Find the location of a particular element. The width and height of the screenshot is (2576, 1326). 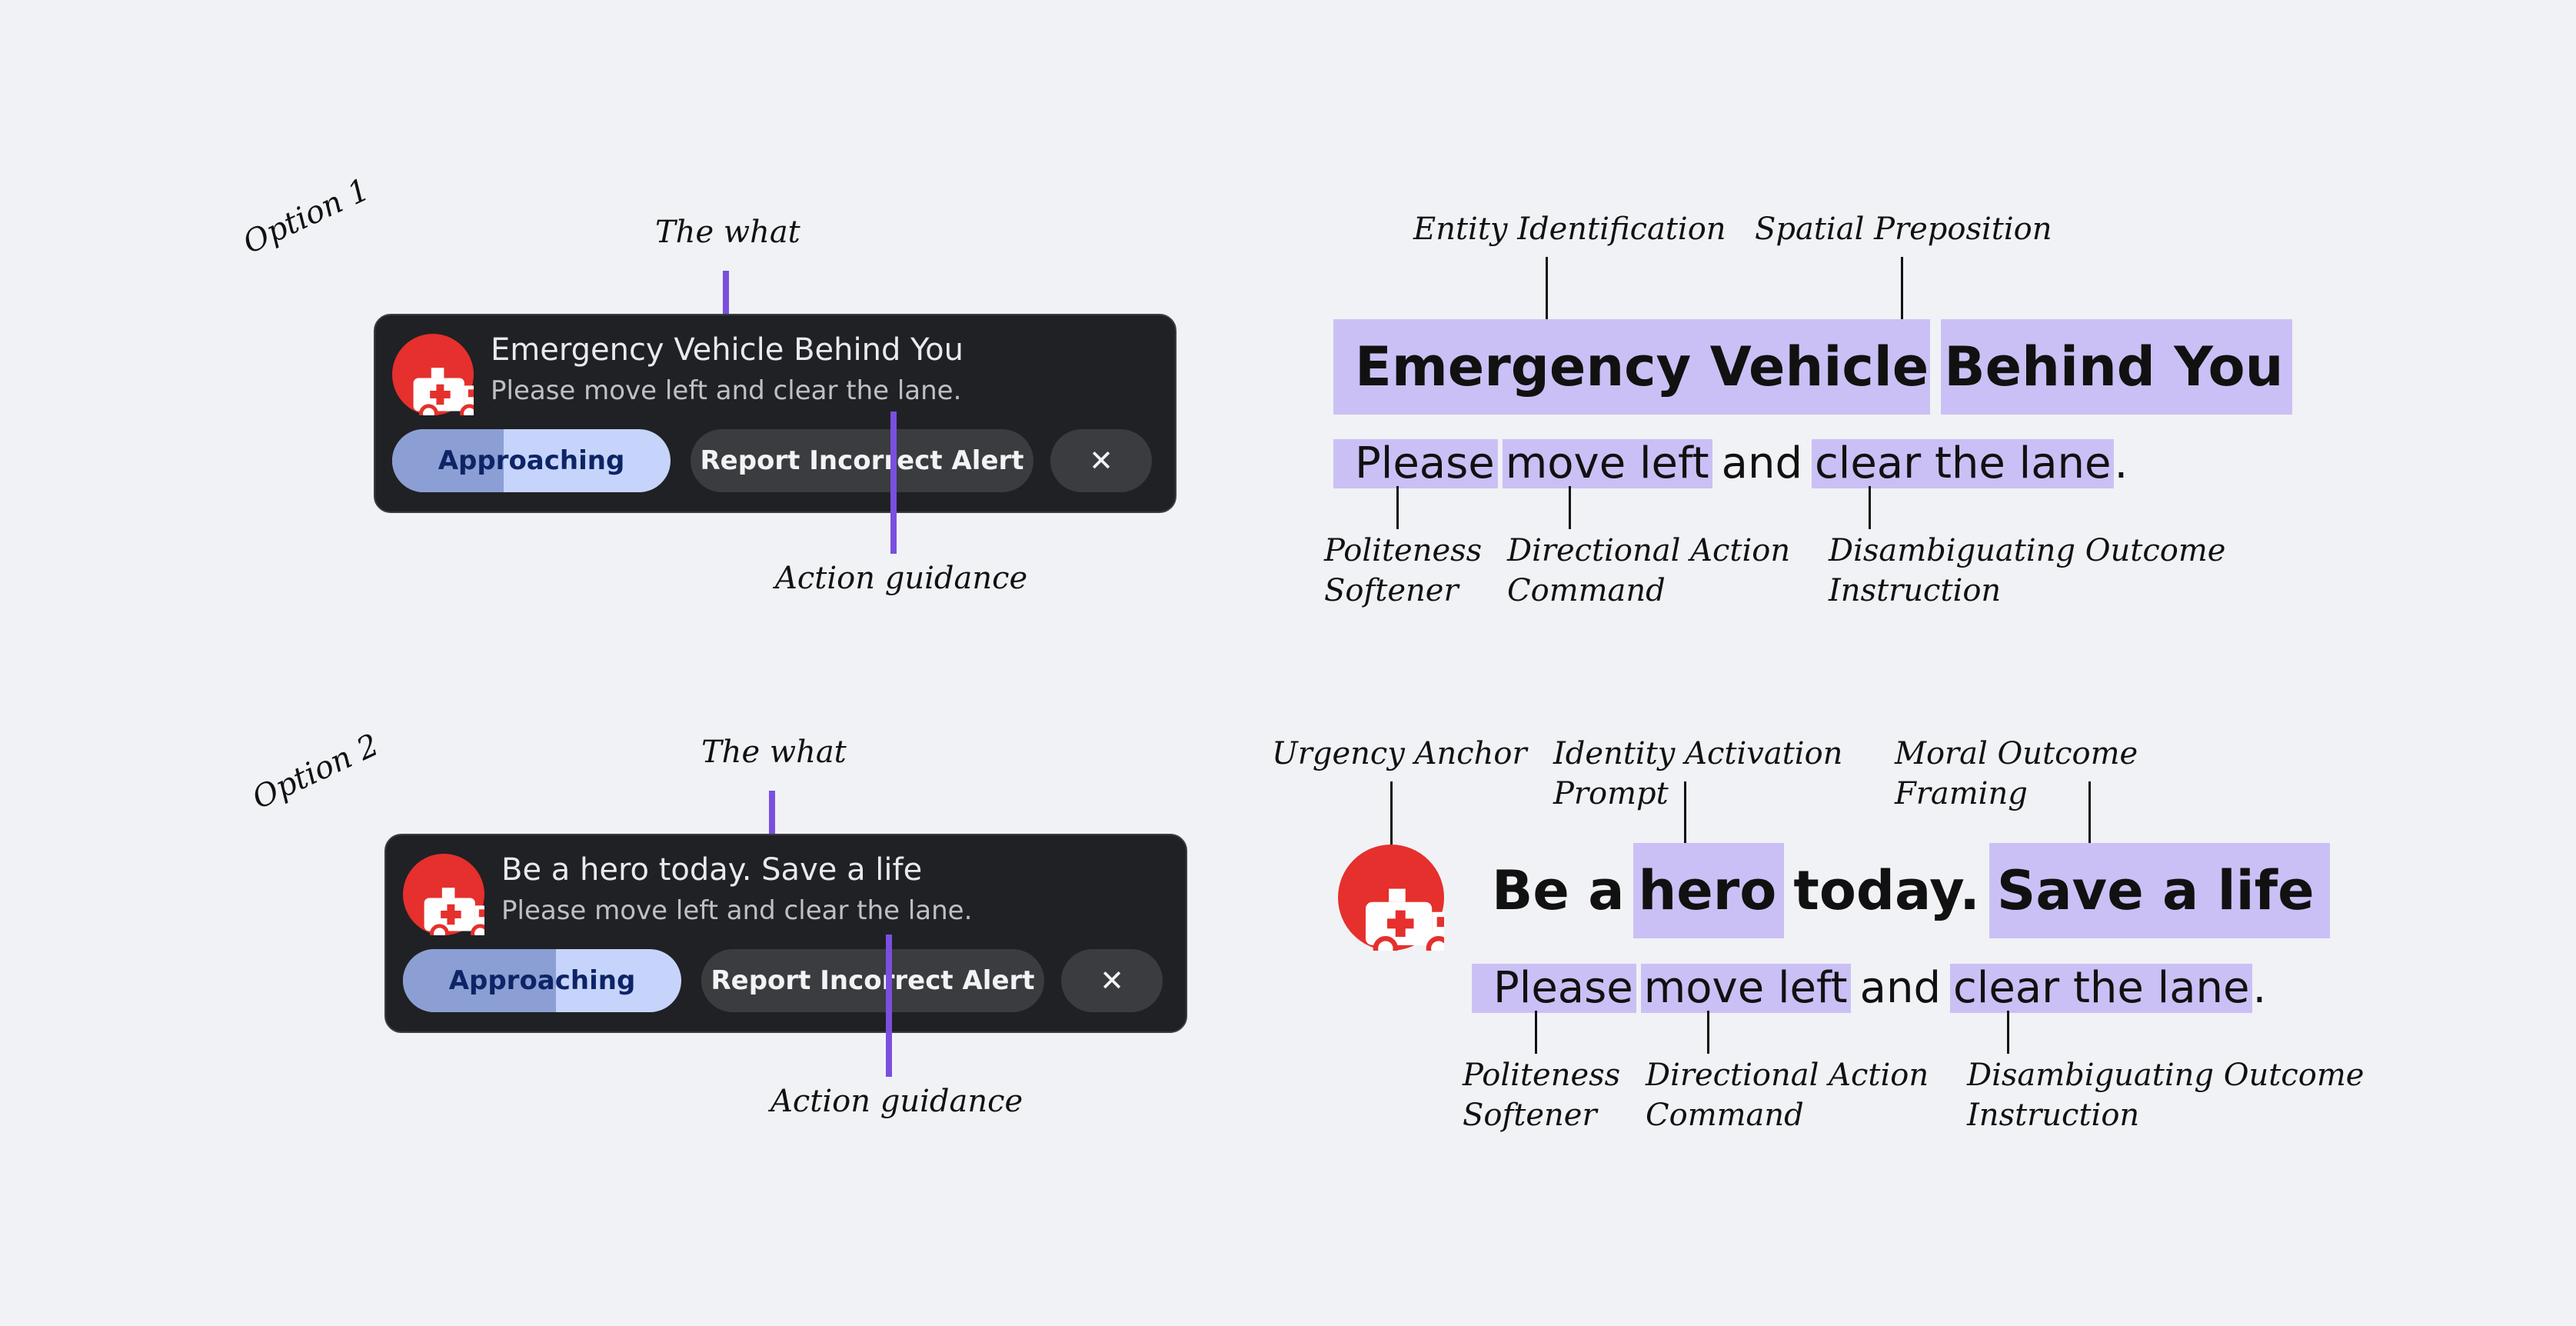

breakdown-title-line: Emergency Vehicle Behind You is located at coordinates (1813, 367).